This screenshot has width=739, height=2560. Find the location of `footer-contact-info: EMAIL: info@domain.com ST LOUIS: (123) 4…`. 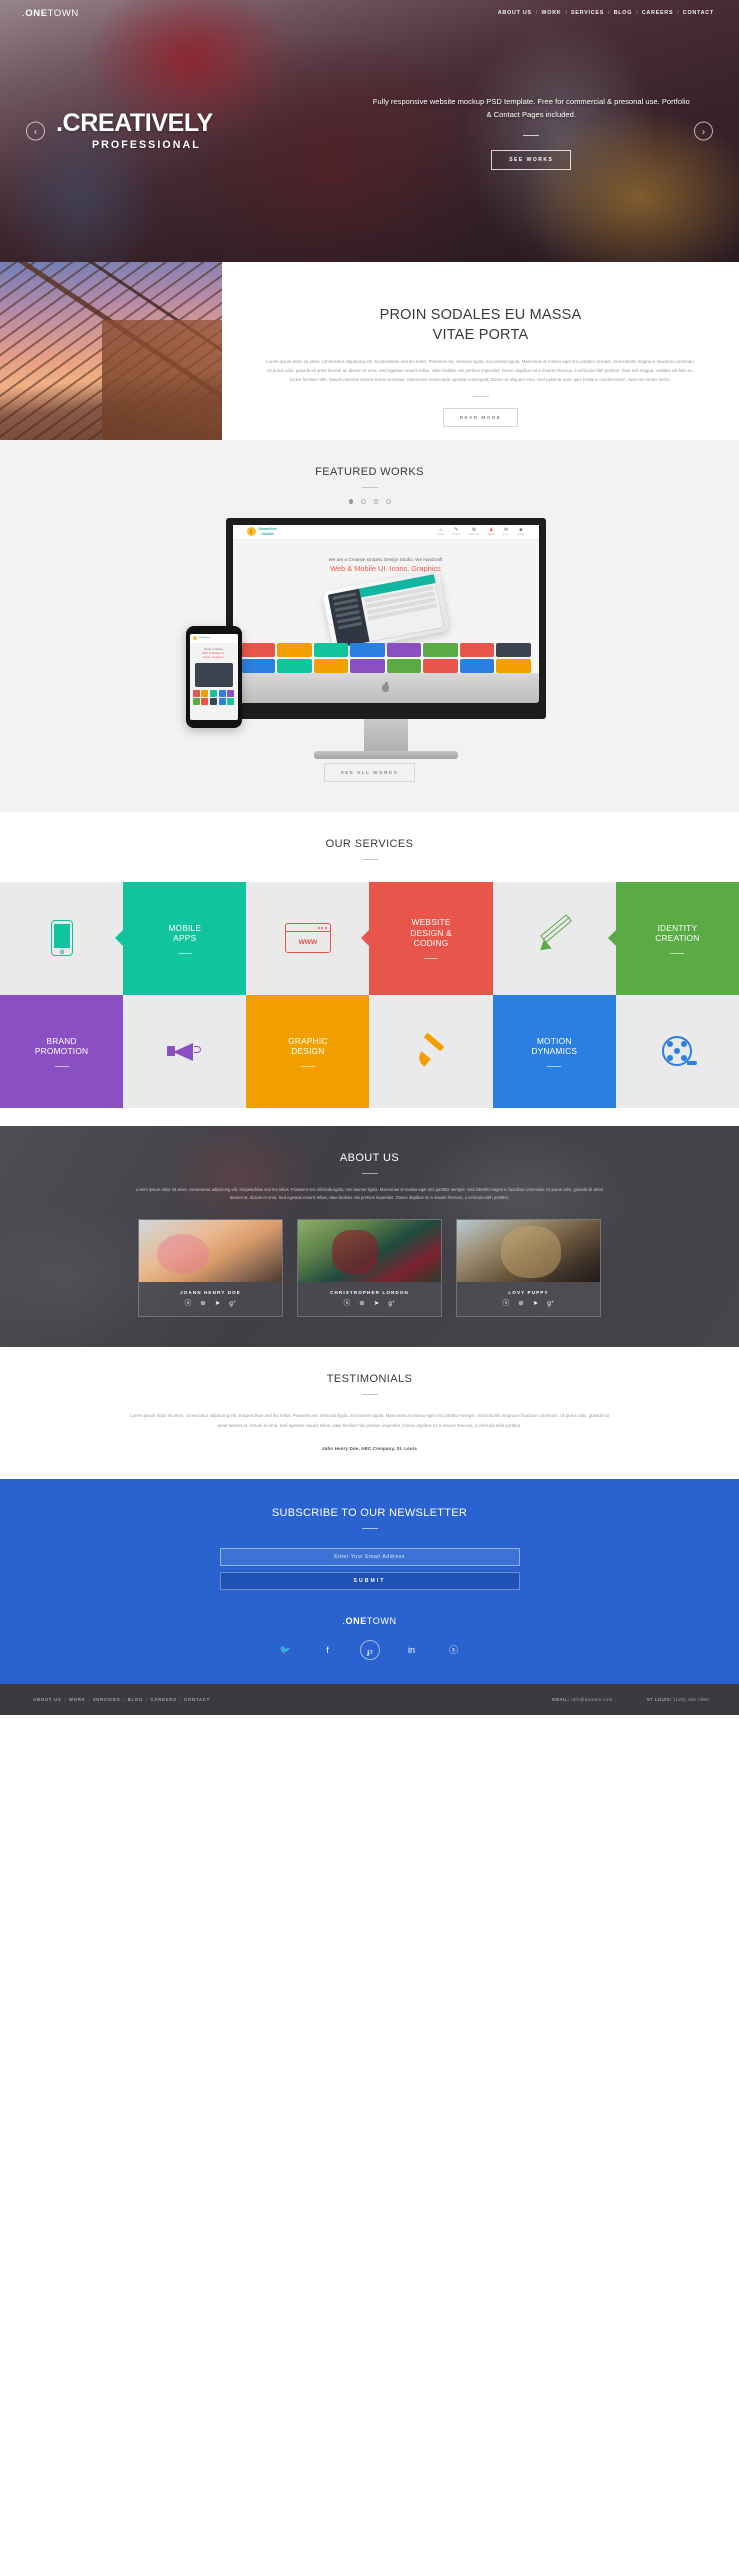

footer-contact-info: EMAIL: info@domain.com ST LOUIS: (123) 4… is located at coordinates (630, 1699).